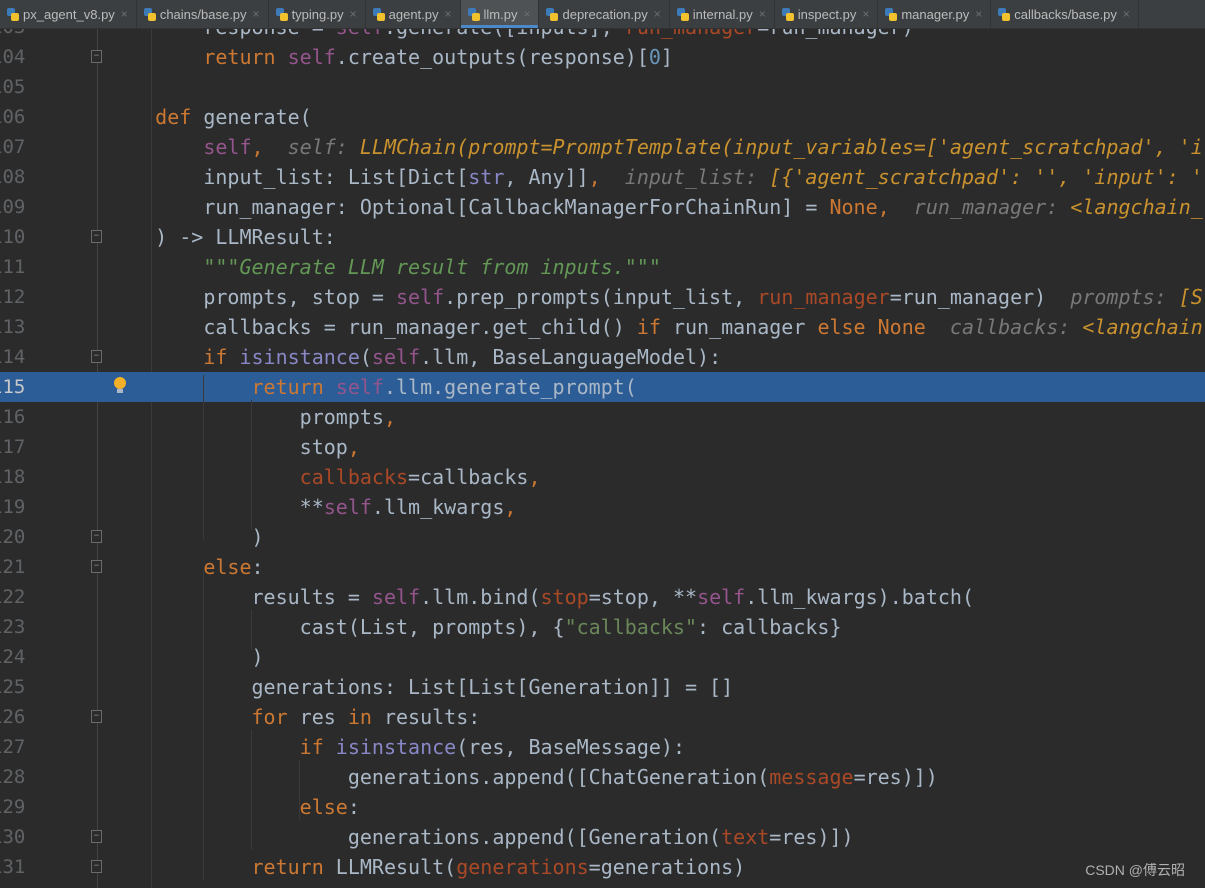  Describe the element at coordinates (420, 687) in the screenshot. I see `code-text: generations: List[List[Generation]] = []` at that location.